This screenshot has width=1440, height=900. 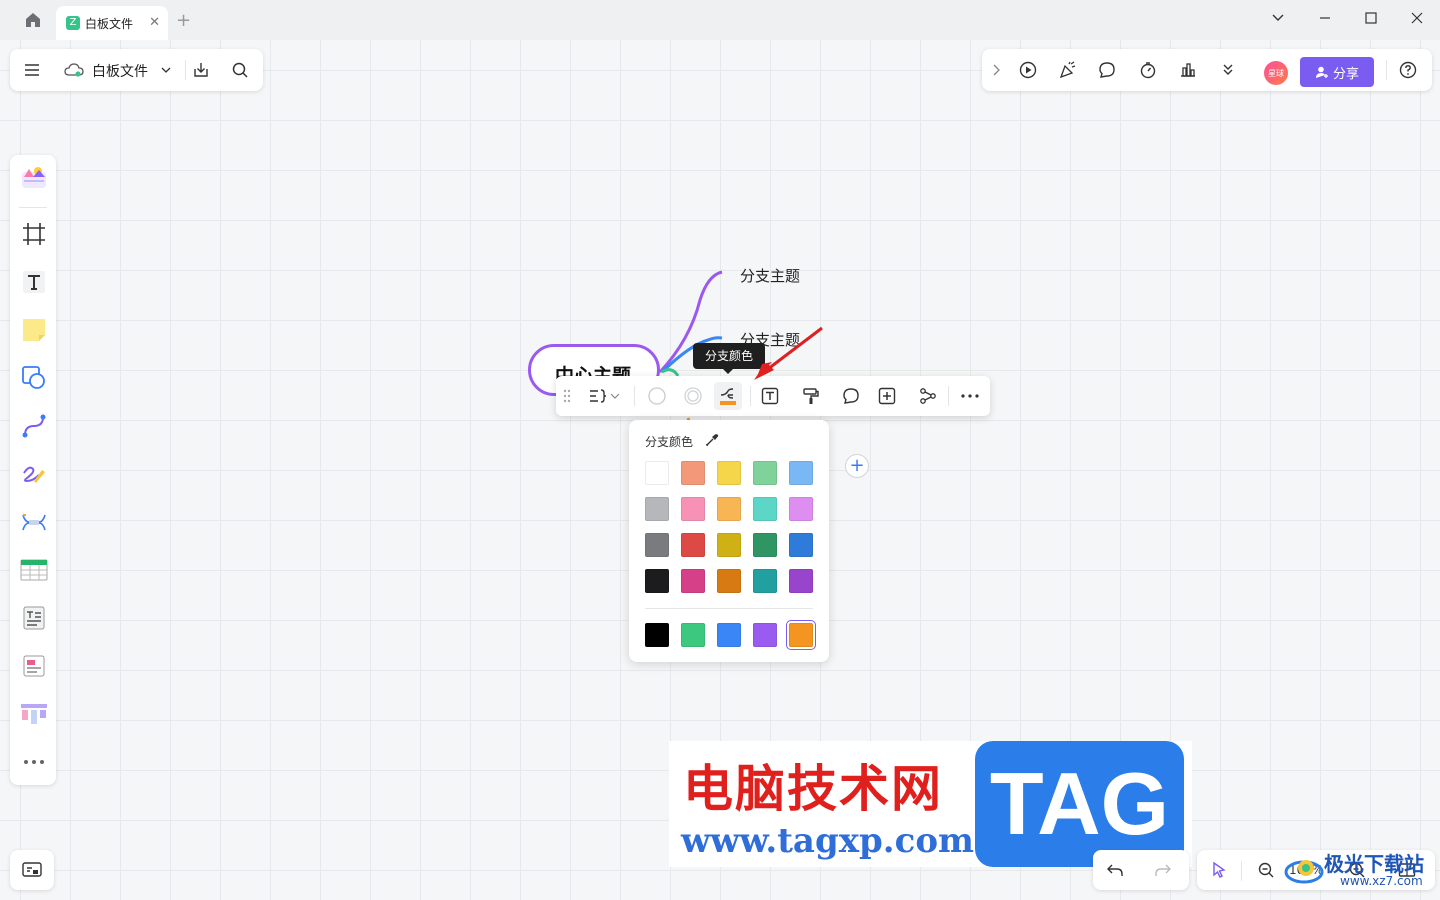 I want to click on undo-icon, so click(x=1115, y=870).